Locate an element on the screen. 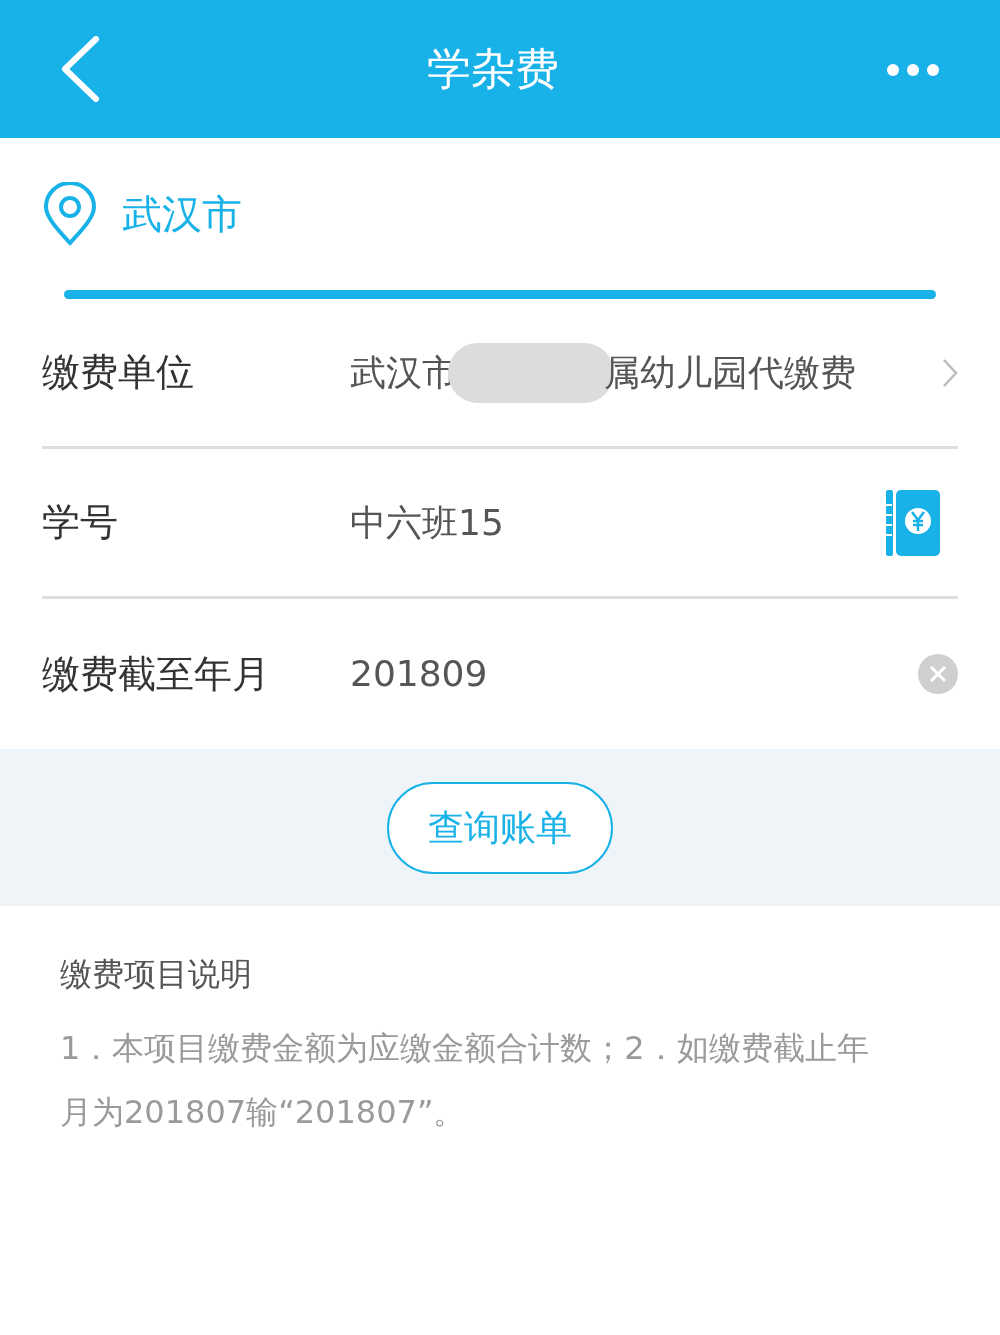 The width and height of the screenshot is (1000, 1335). field-value: 201809 is located at coordinates (419, 674).